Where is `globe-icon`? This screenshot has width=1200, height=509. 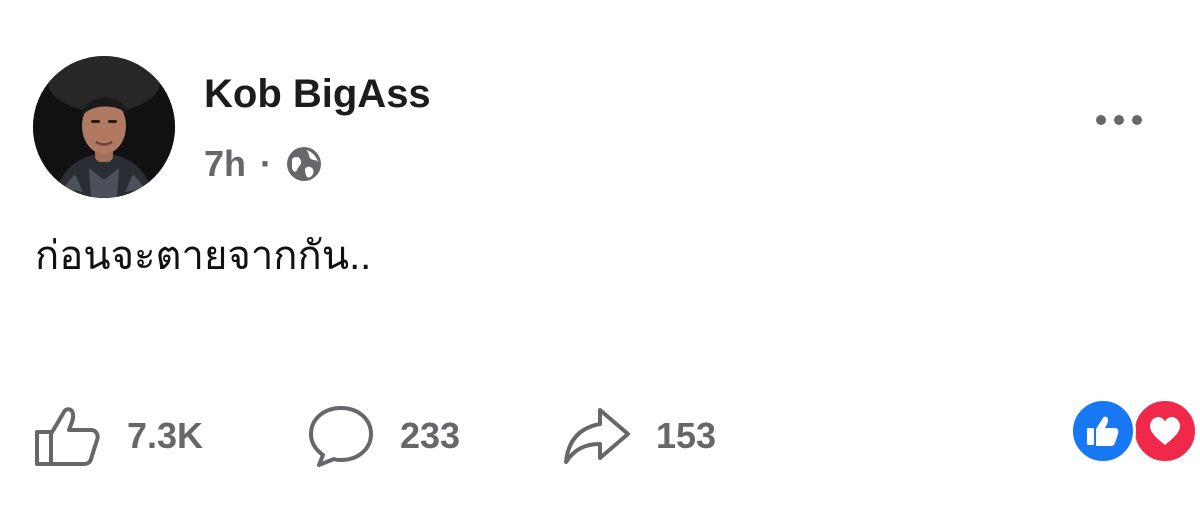
globe-icon is located at coordinates (304, 164).